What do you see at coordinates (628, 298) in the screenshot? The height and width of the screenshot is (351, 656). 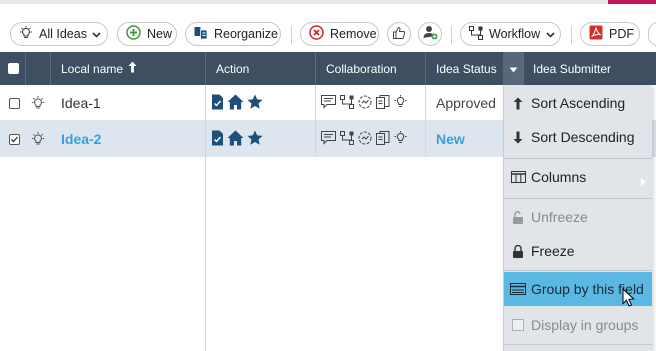 I see `mouse-cursor-icon` at bounding box center [628, 298].